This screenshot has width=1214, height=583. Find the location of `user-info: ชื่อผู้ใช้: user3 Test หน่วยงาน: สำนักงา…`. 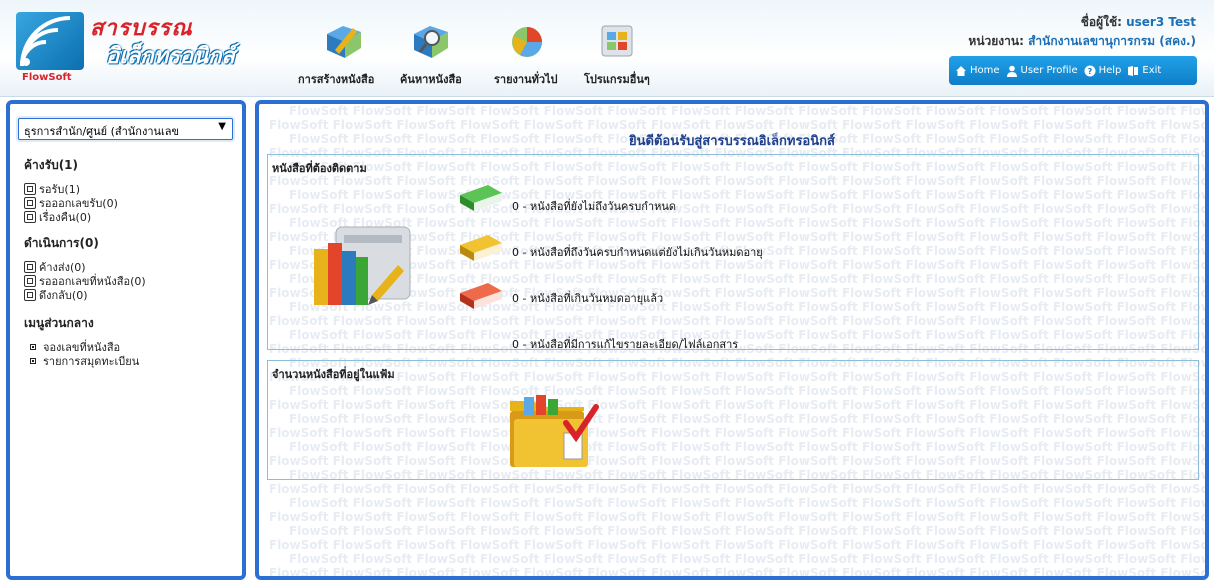

user-info: ชื่อผู้ใช้: user3 Test หน่วยงาน: สำนักงา… is located at coordinates (1082, 32).